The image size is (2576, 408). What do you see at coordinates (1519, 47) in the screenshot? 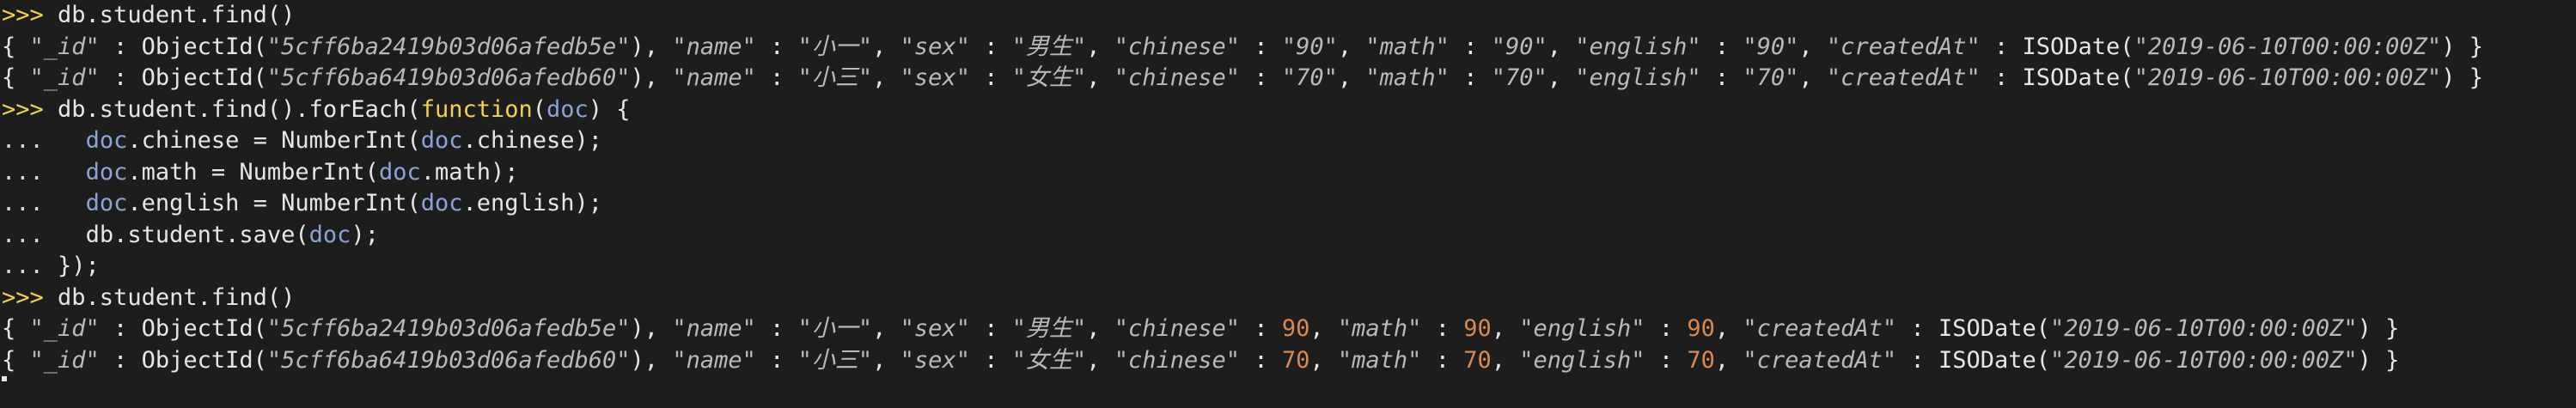
I see `math-value: "90"` at bounding box center [1519, 47].